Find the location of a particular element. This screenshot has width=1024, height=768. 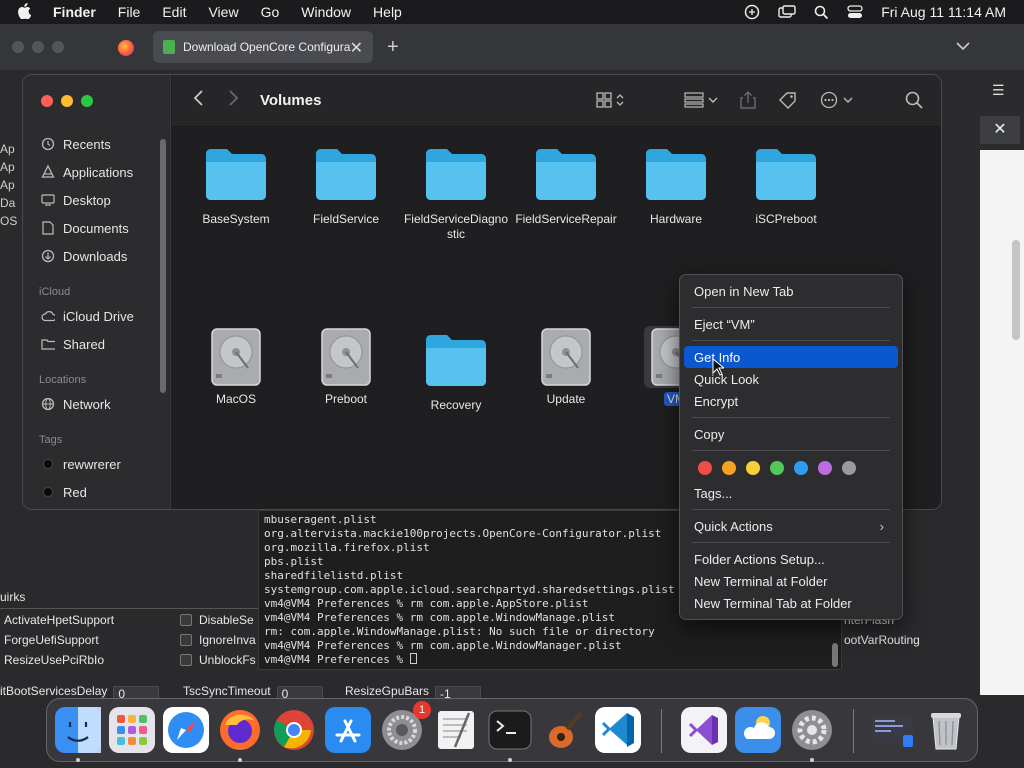

menu-item-encrypt: Encrypt is located at coordinates (791, 401).